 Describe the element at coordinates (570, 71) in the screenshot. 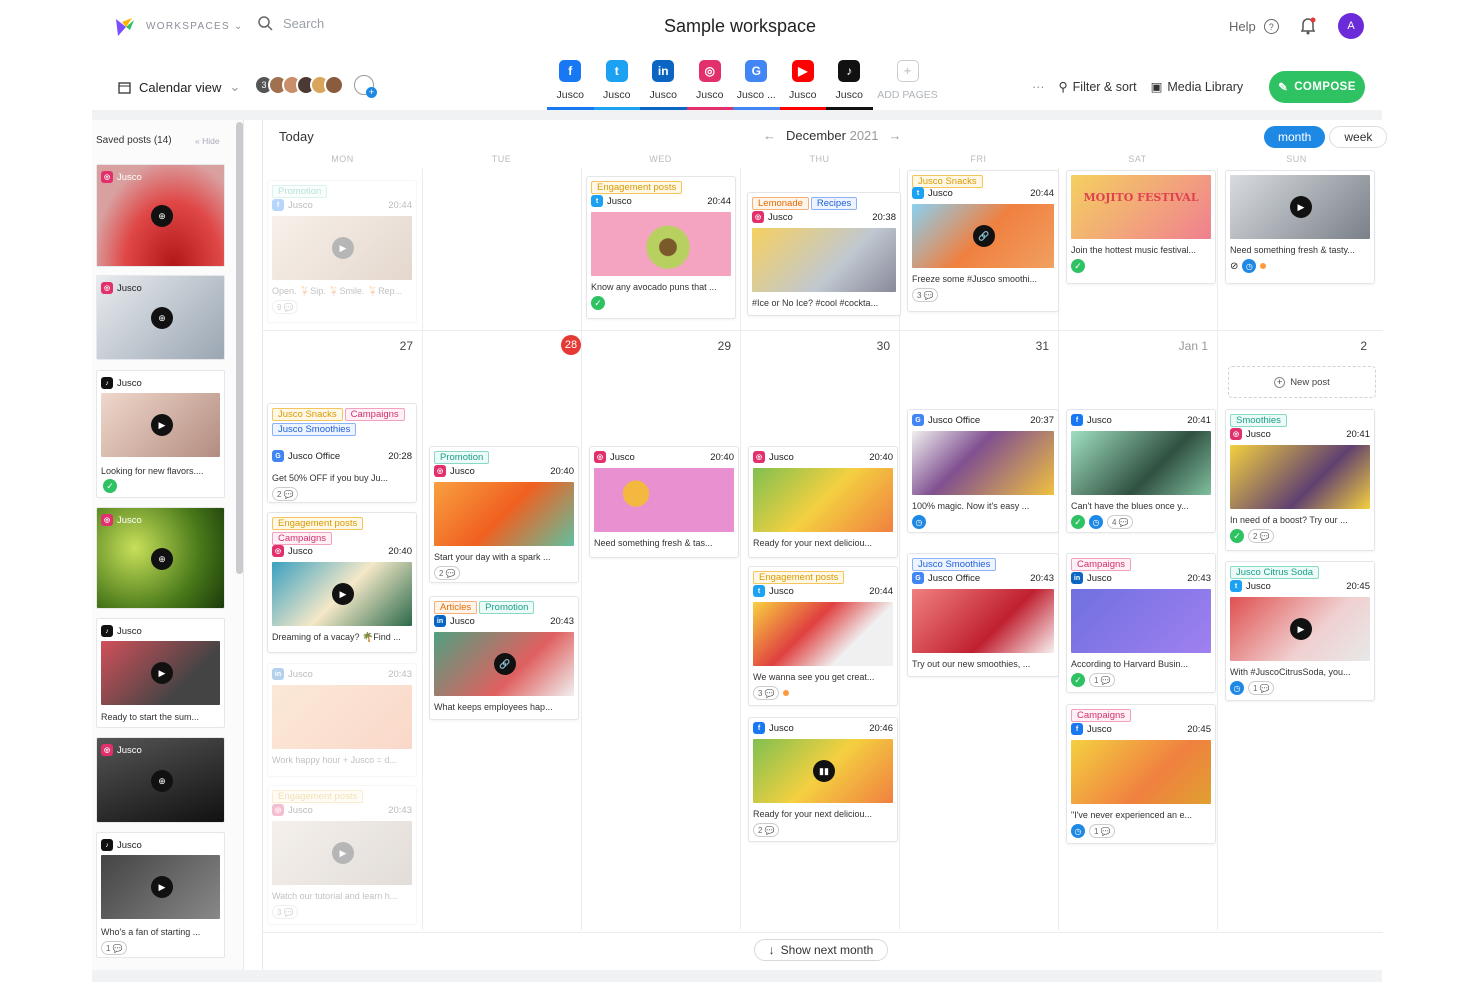

I see `facebook-icon: f` at that location.